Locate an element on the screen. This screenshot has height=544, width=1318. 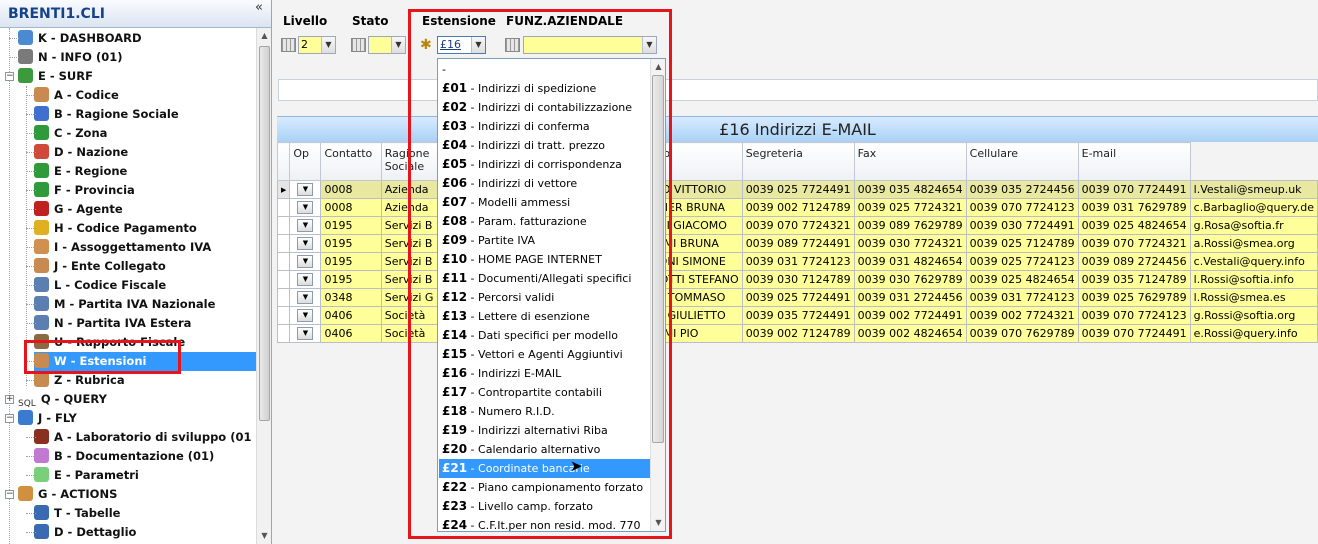
tree-item-b-ragione-sociale: B - Ragione Sociale is located at coordinates (106, 114).